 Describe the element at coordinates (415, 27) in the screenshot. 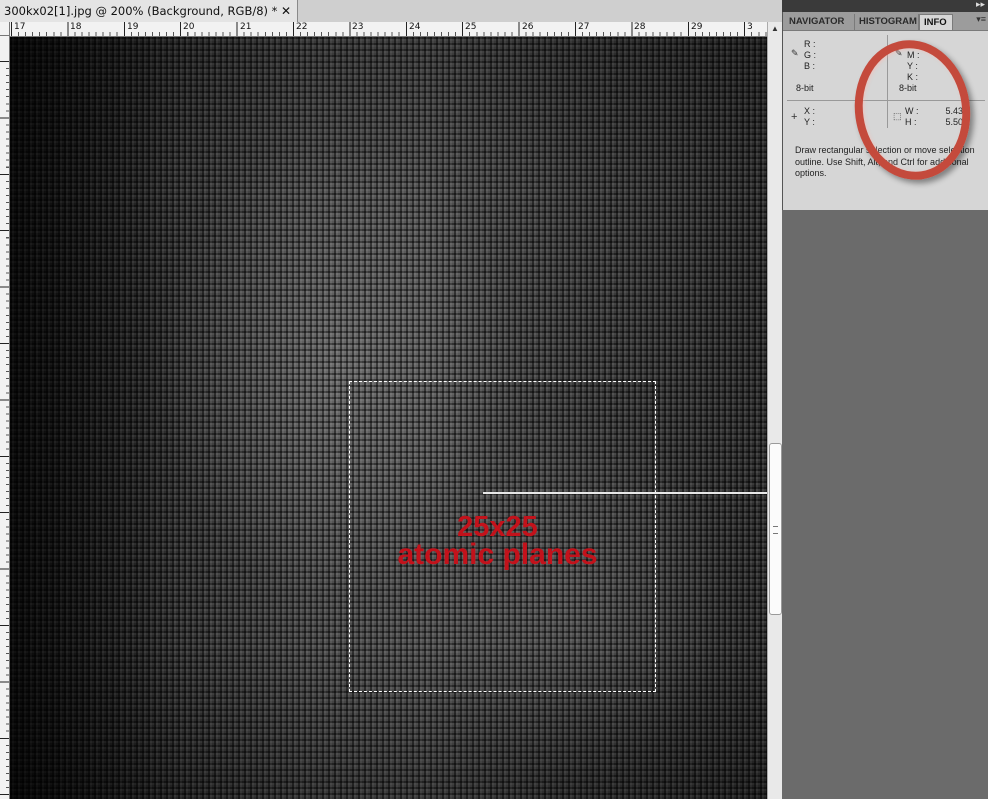

I see `ruler-number: 24` at that location.